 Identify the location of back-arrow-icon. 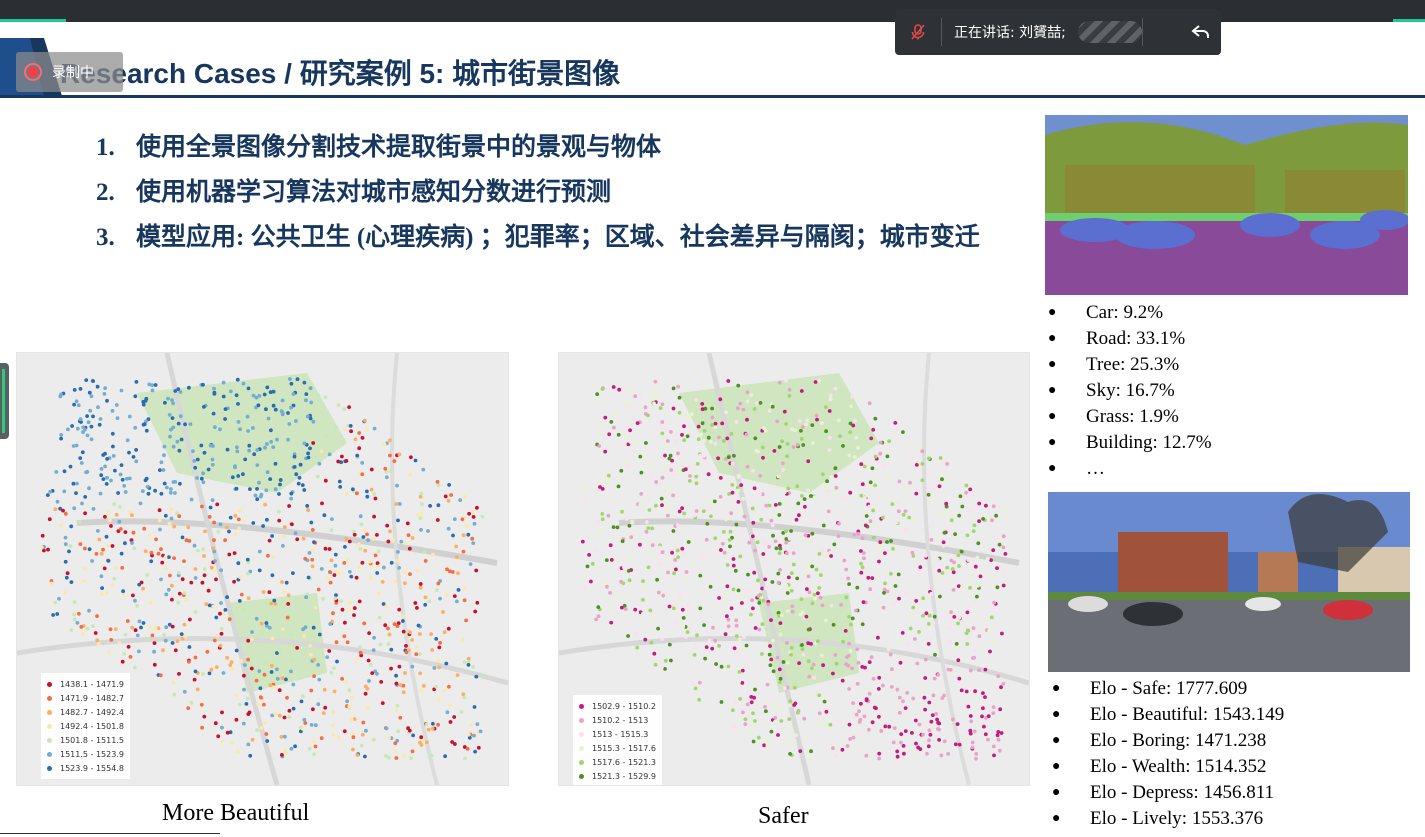
(1201, 32).